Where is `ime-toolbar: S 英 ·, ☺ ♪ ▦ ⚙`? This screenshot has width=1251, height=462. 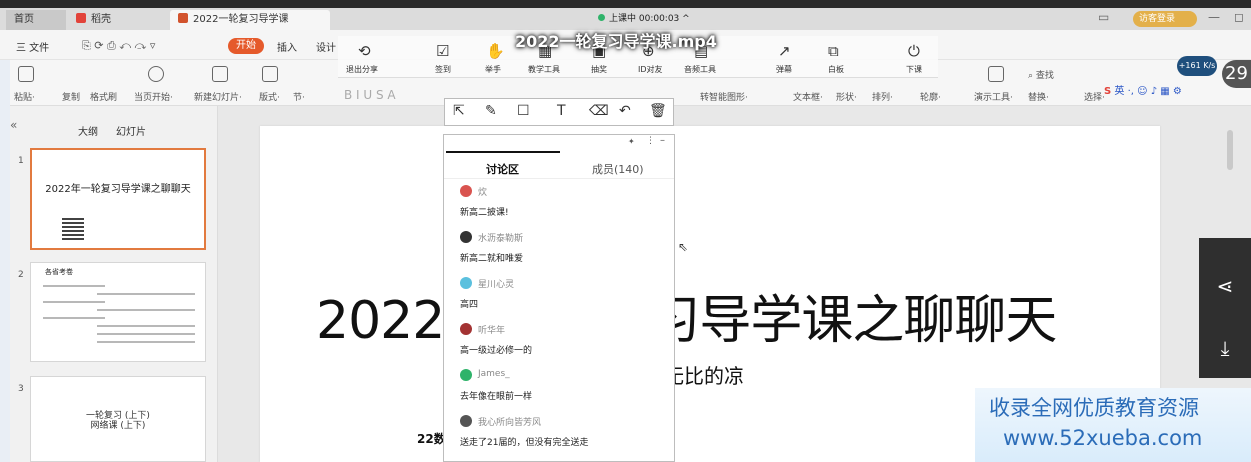
ime-toolbar: S 英 ·, ☺ ♪ ▦ ⚙ is located at coordinates (1177, 91).